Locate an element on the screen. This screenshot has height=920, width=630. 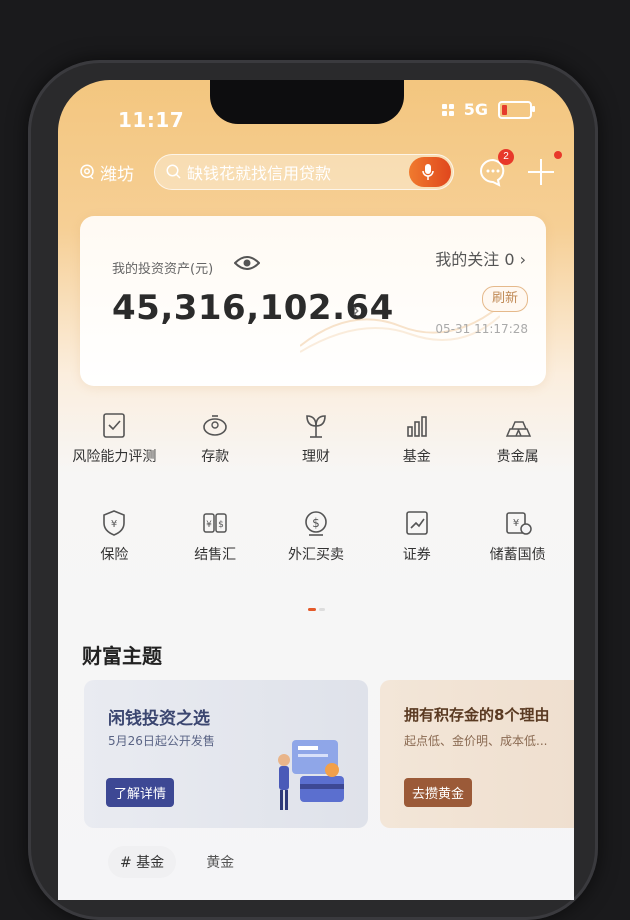
money-plant-icon is located at coordinates (316, 426).